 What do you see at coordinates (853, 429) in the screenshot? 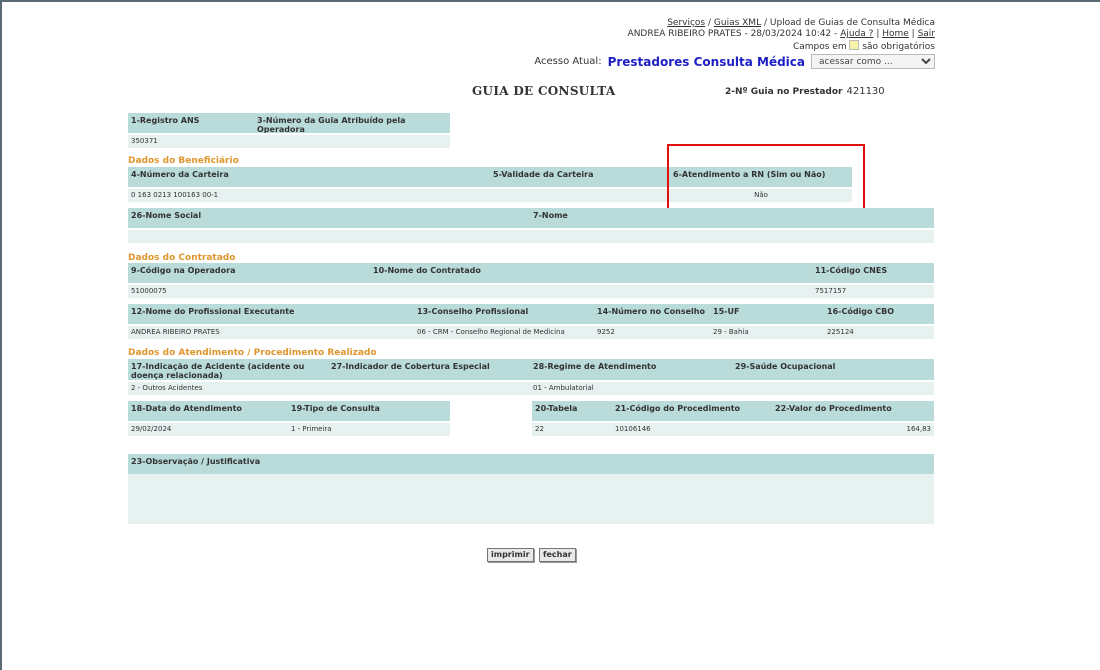
I see `field-value: 164,83` at bounding box center [853, 429].